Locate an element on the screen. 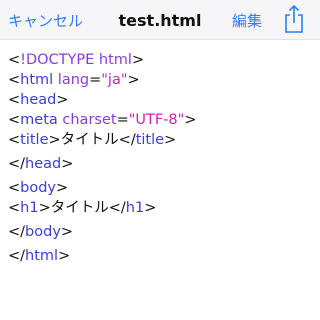  code-token-str: "UTF-8" is located at coordinates (156, 120).